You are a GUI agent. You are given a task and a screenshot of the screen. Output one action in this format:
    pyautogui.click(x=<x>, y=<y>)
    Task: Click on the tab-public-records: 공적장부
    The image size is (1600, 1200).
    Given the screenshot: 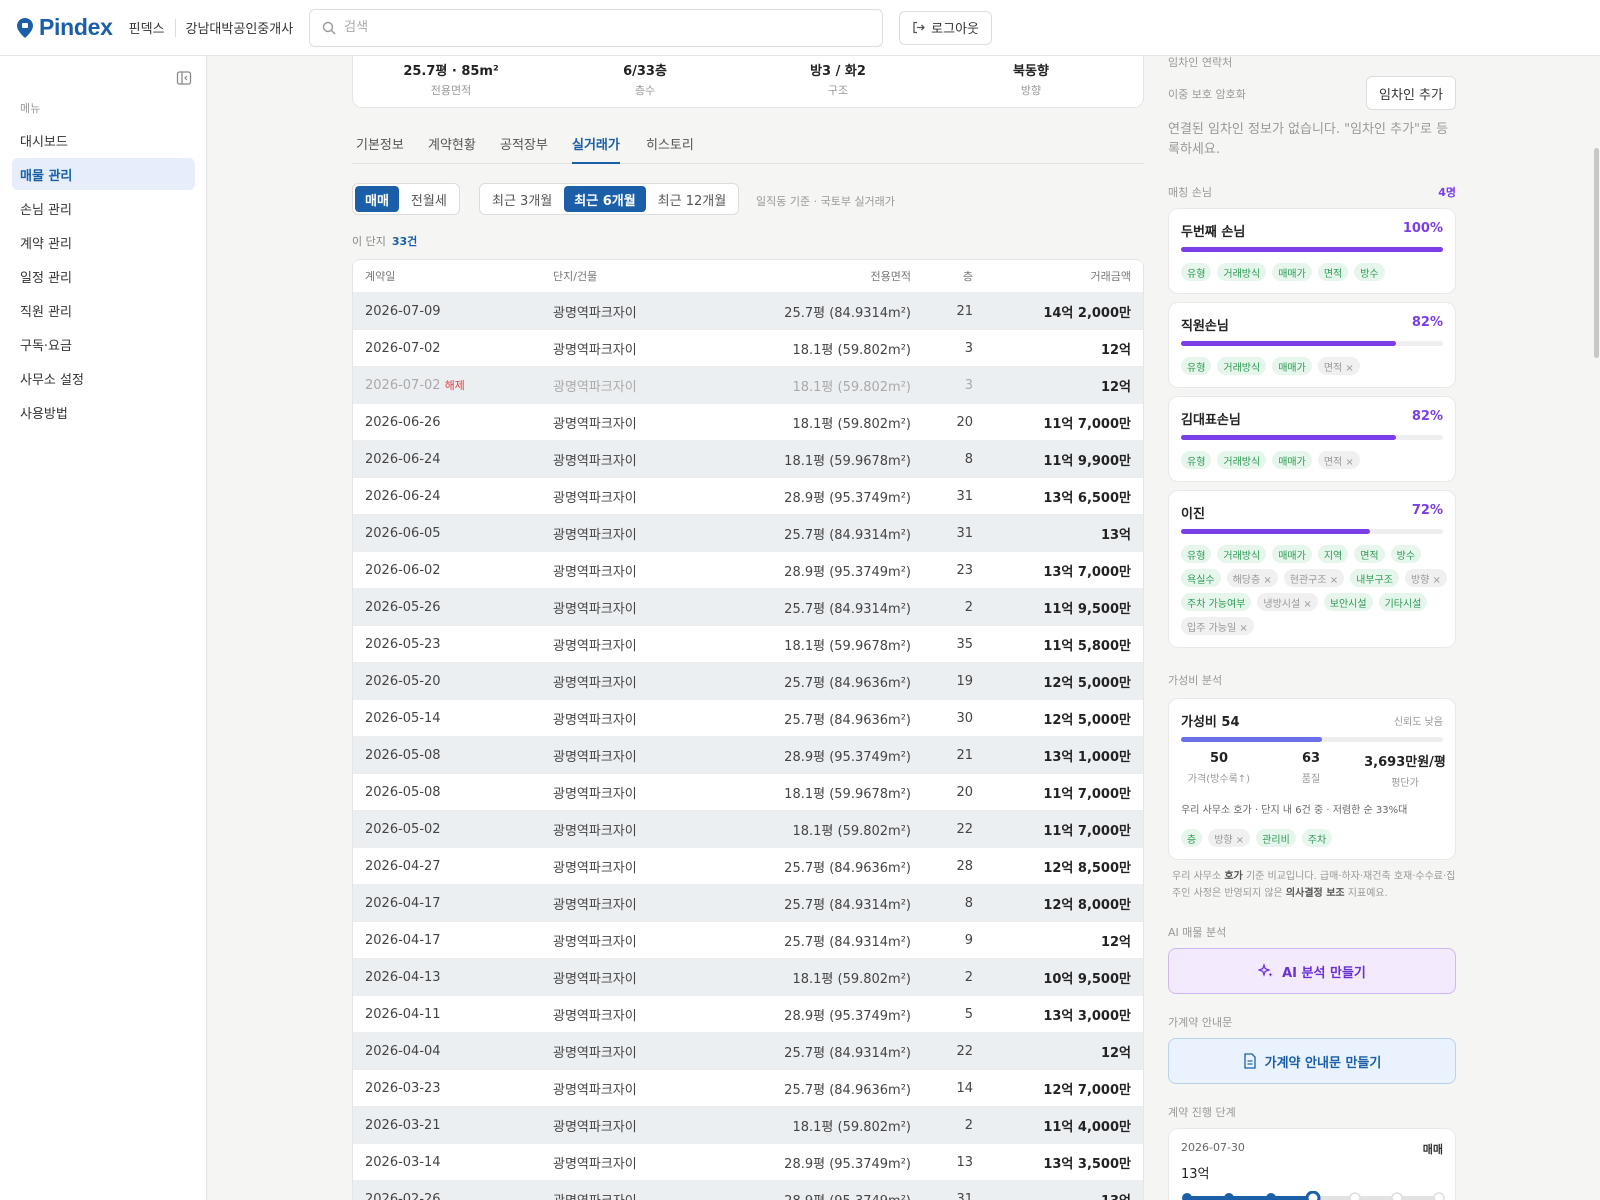 What is the action you would take?
    pyautogui.click(x=524, y=149)
    